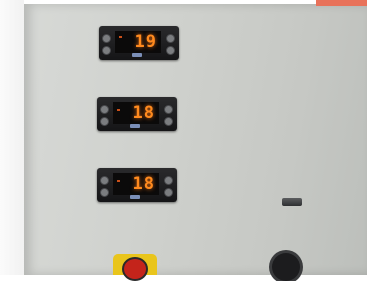  Describe the element at coordinates (135, 269) in the screenshot. I see `emergency-stop-knob` at that location.